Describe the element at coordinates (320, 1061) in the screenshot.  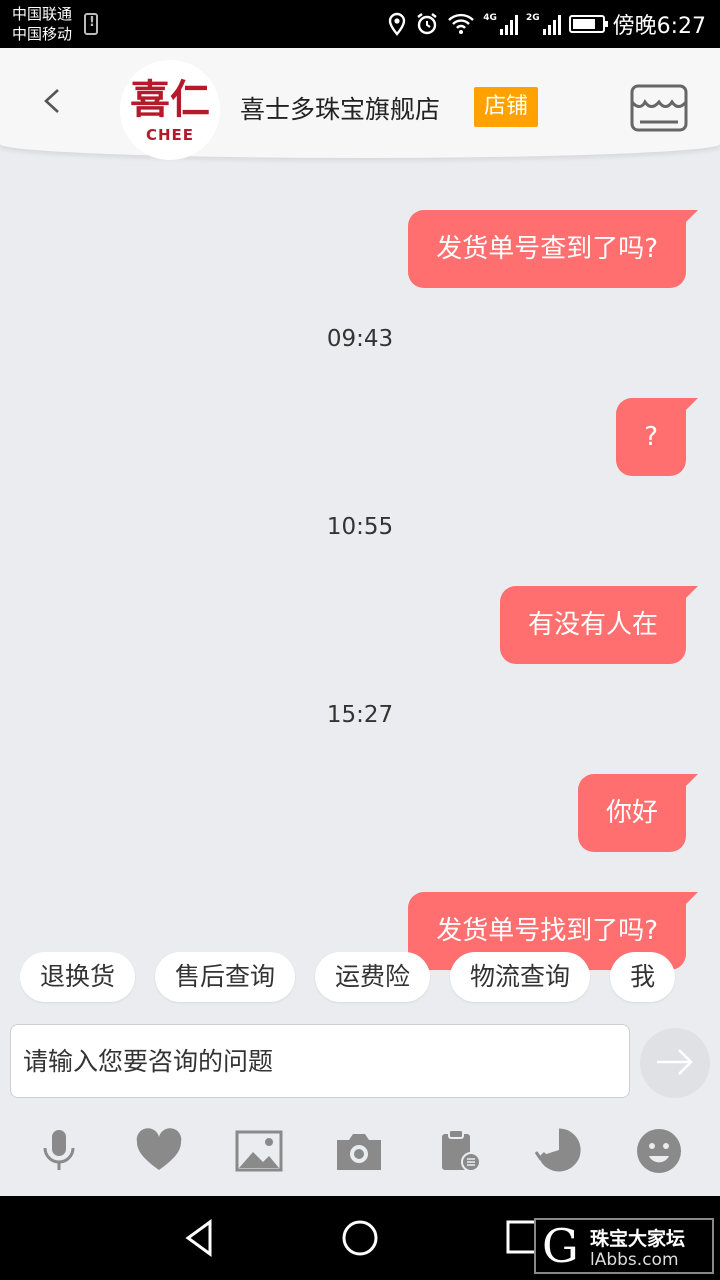
I see `message-input` at that location.